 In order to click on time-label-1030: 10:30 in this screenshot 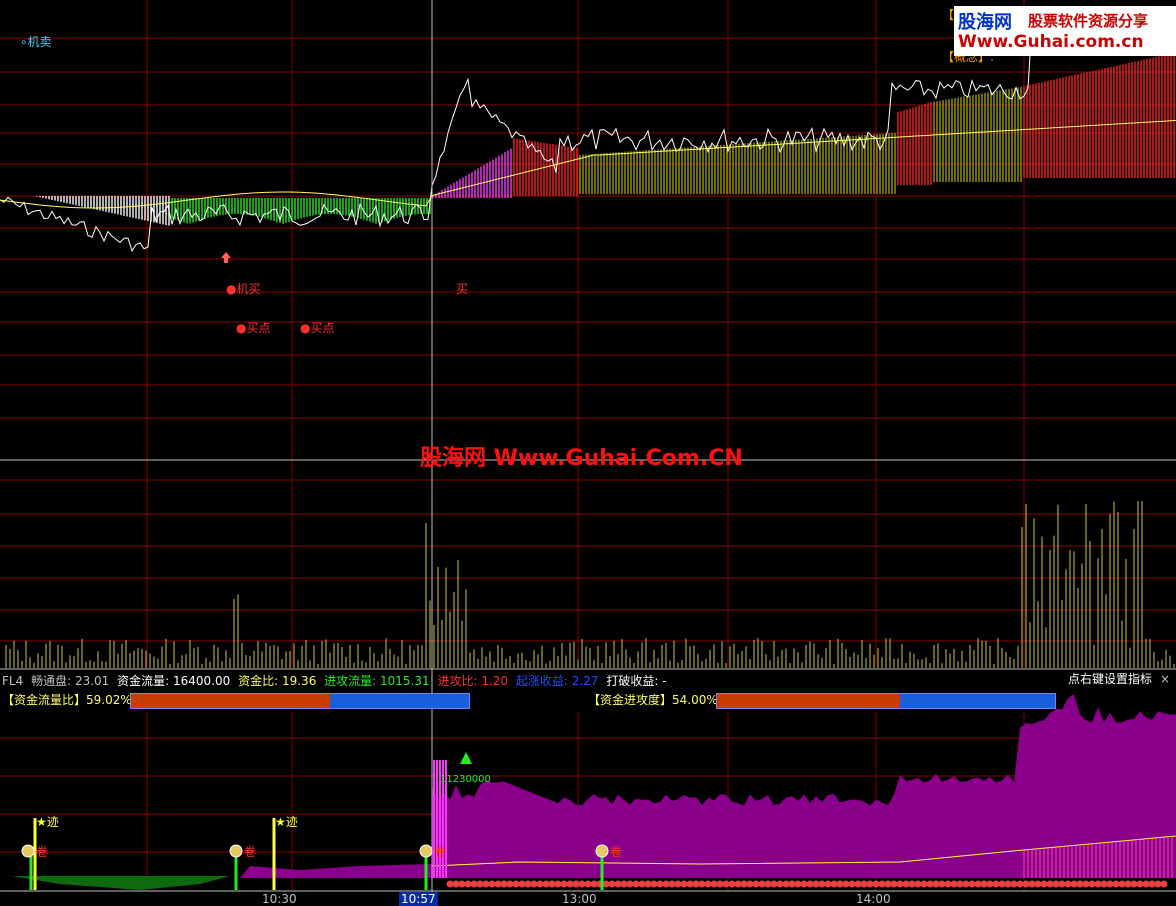, I will do `click(279, 899)`.